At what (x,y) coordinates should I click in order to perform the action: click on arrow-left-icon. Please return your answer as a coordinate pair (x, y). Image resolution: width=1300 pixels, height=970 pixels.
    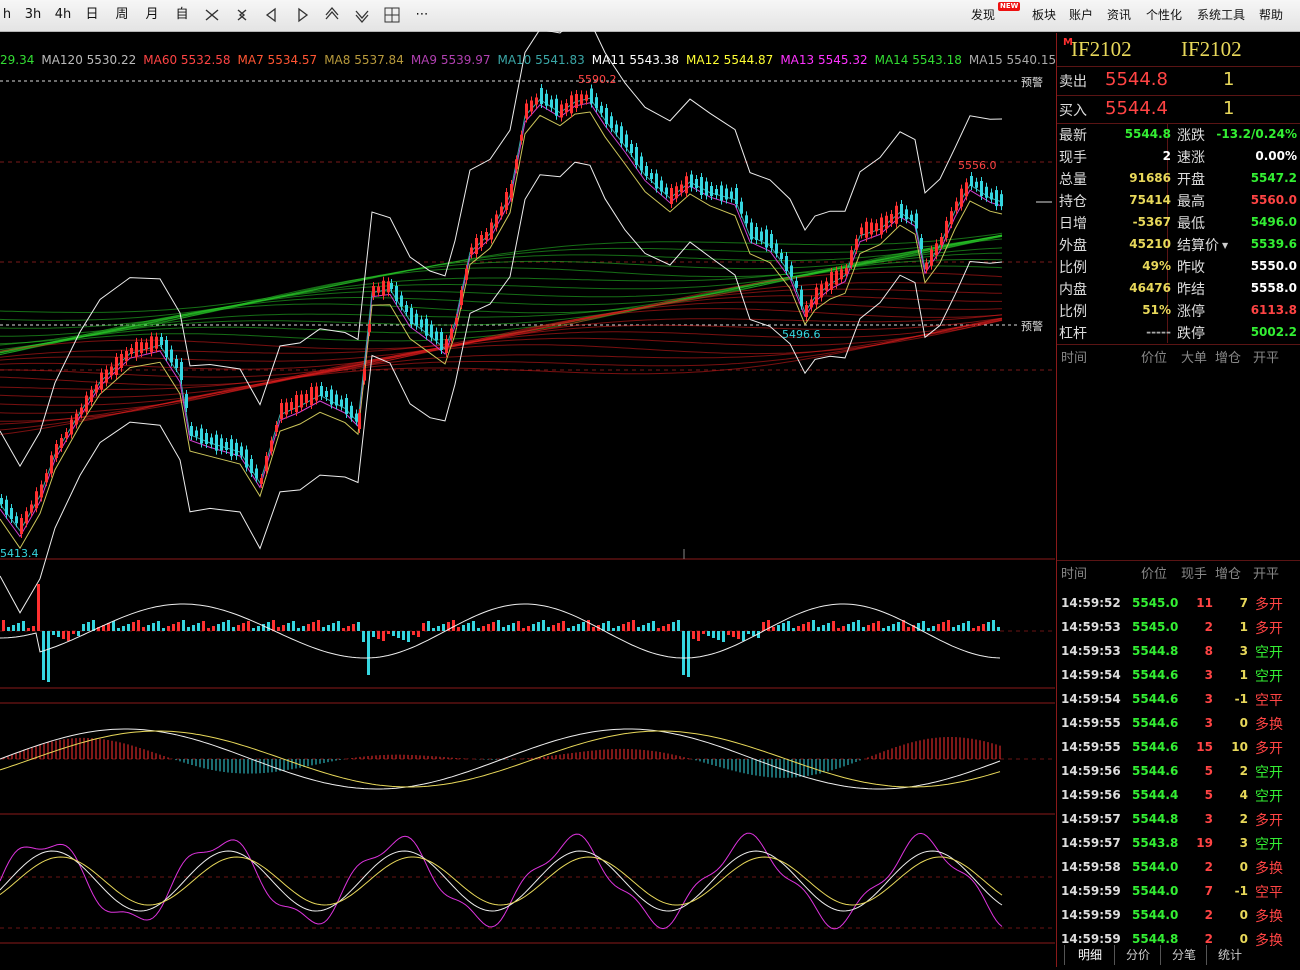
    Looking at the image, I should click on (272, 15).